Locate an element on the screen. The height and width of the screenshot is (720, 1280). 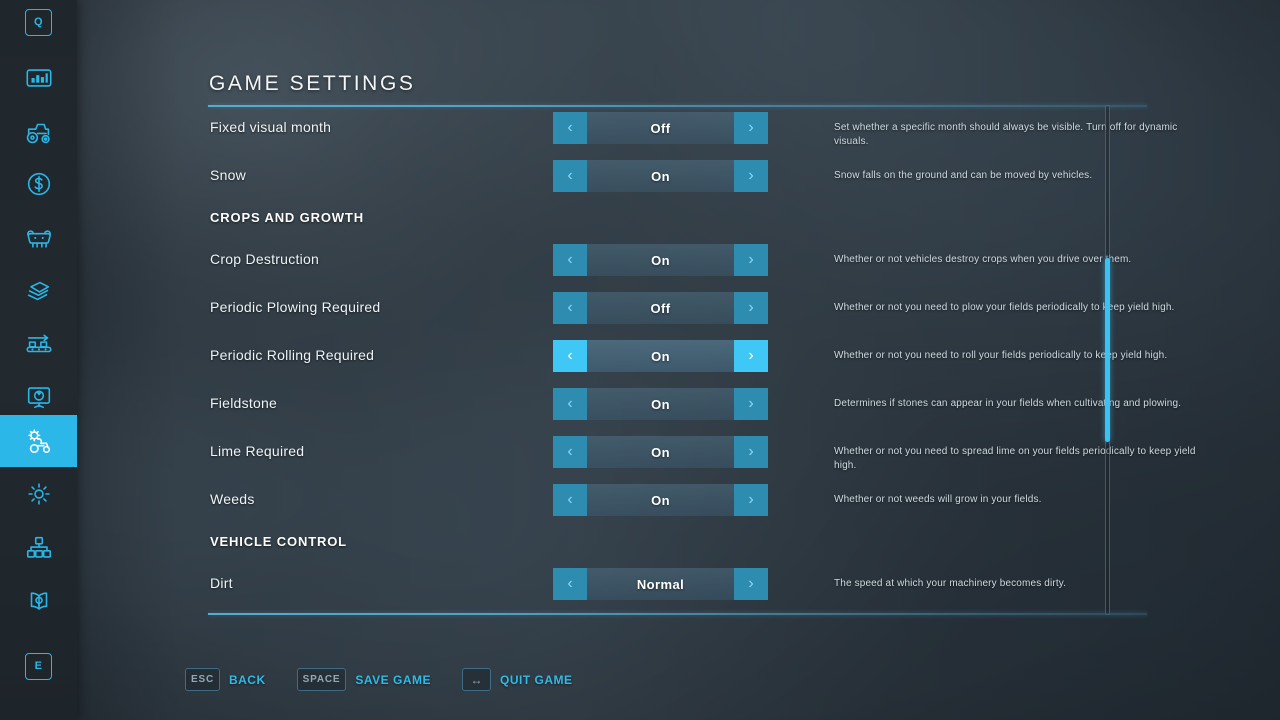
key-cap: SPACE is located at coordinates (321, 679).